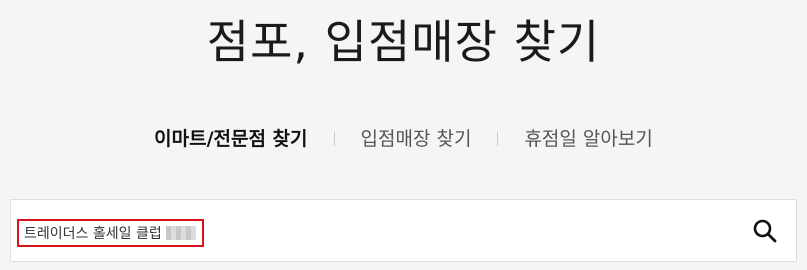 Image resolution: width=807 pixels, height=270 pixels. I want to click on search-icon, so click(765, 231).